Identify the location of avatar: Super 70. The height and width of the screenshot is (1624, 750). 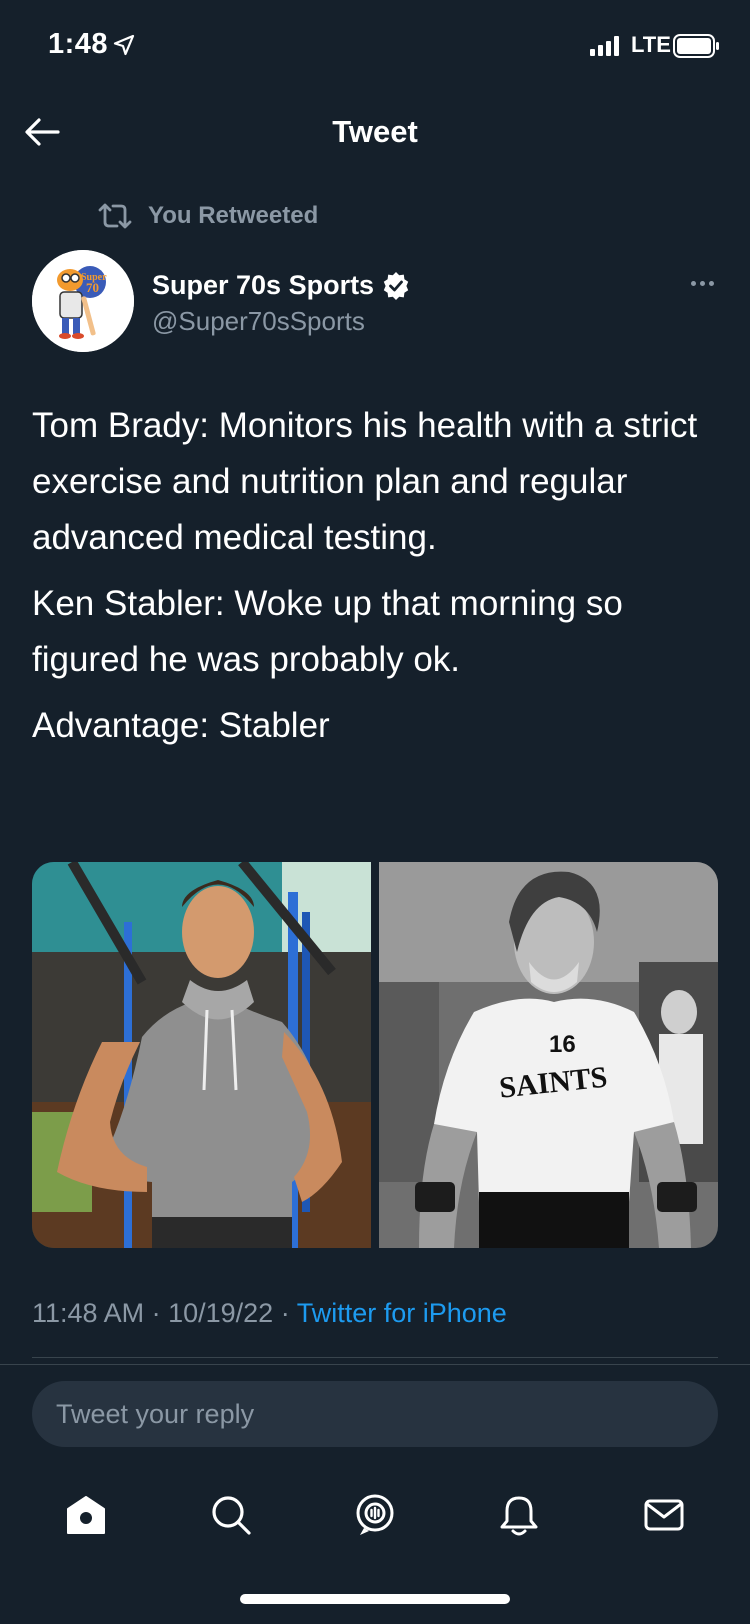
(83, 301).